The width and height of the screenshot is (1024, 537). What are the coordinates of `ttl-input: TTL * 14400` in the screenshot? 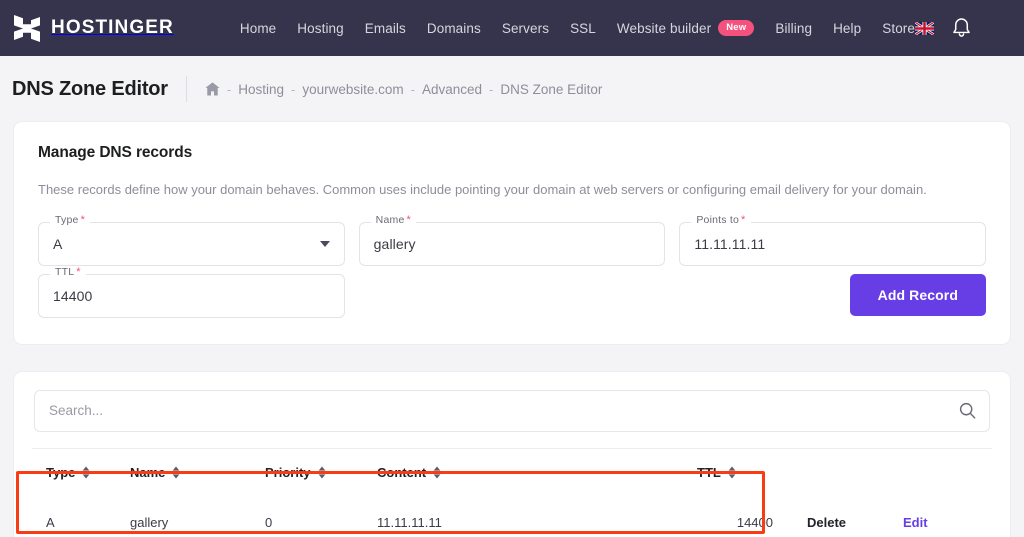 It's located at (191, 292).